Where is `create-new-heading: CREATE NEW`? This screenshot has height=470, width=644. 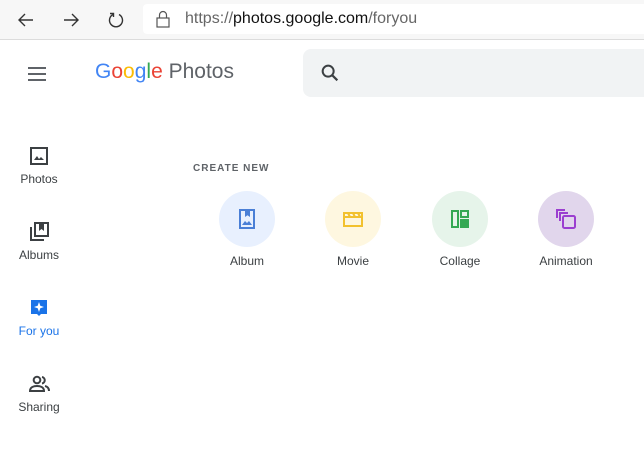
create-new-heading: CREATE NEW is located at coordinates (231, 168).